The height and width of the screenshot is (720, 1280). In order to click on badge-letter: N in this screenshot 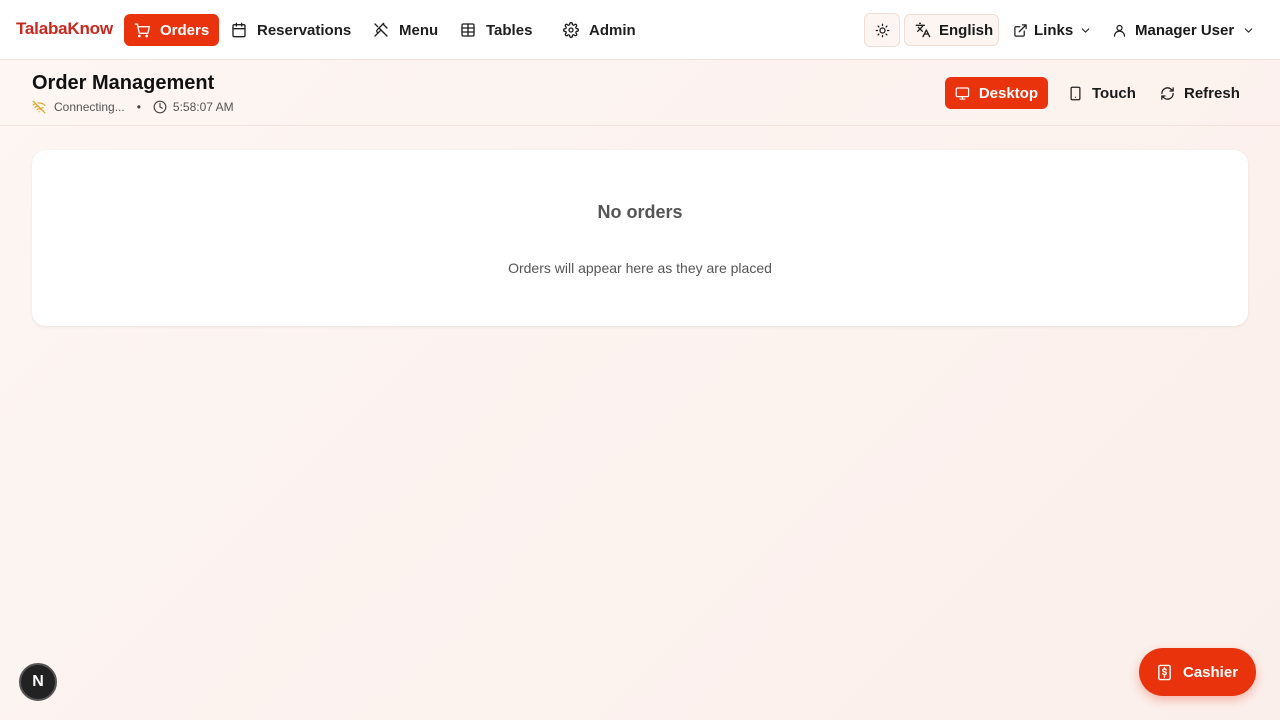, I will do `click(38, 681)`.